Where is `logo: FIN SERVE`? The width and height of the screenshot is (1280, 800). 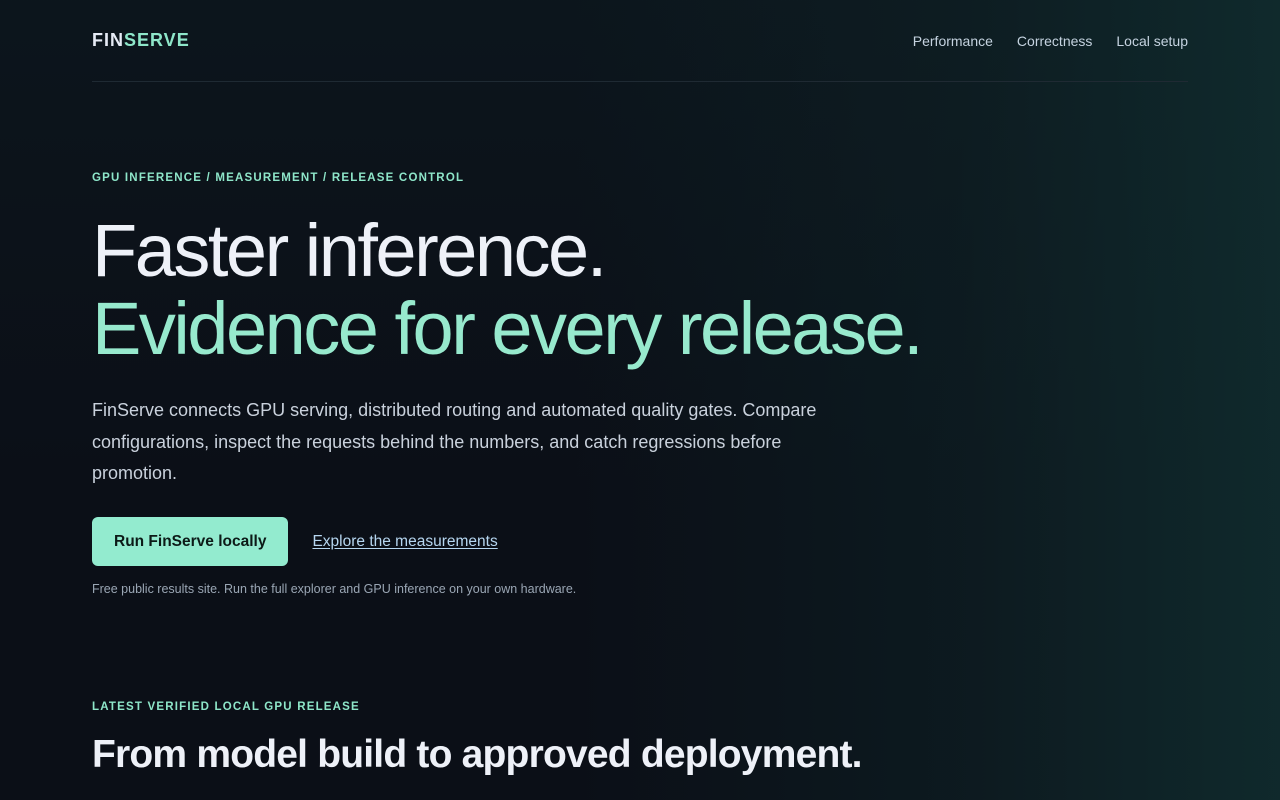 logo: FIN SERVE is located at coordinates (141, 40).